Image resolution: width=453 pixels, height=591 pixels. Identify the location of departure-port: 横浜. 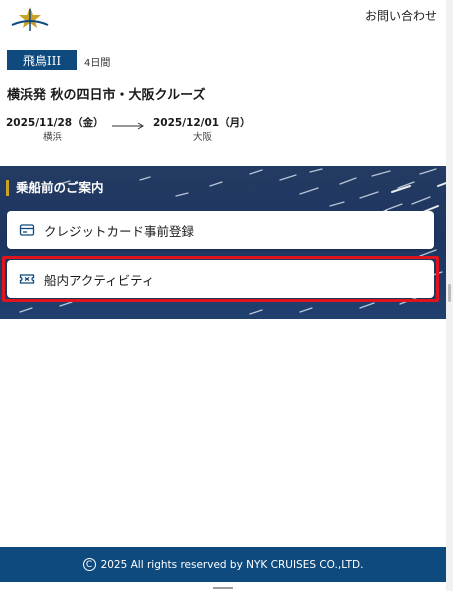
(53, 137).